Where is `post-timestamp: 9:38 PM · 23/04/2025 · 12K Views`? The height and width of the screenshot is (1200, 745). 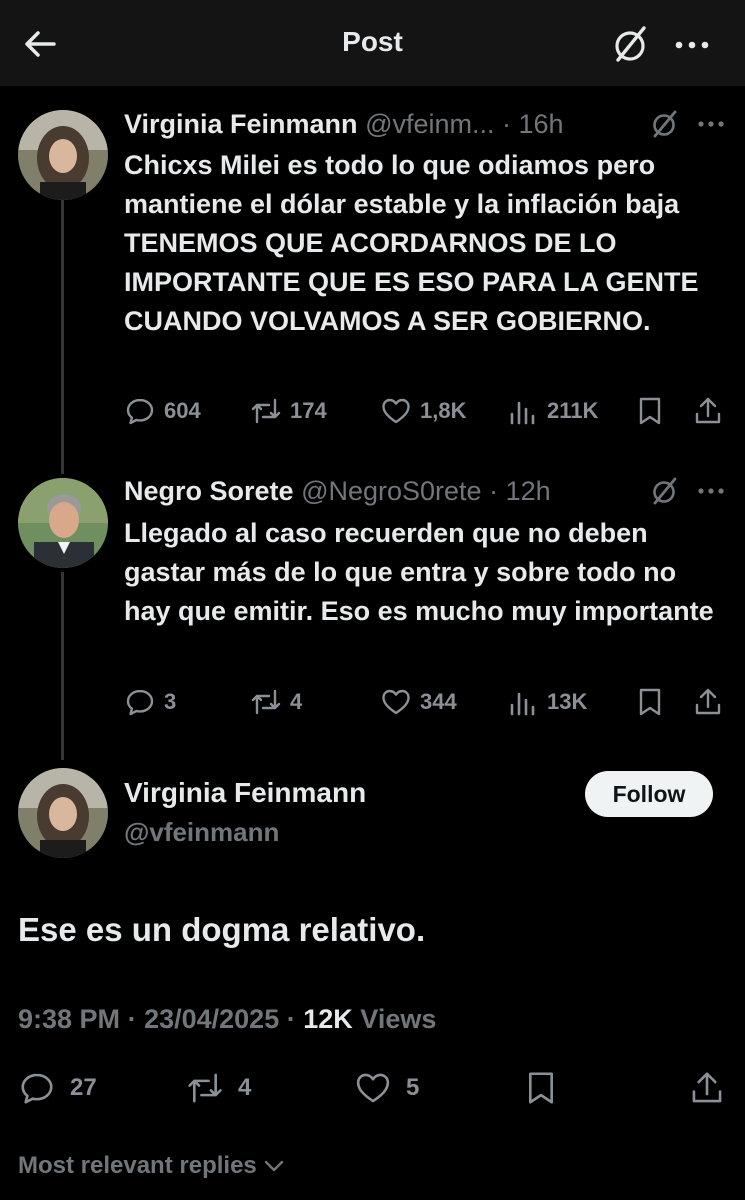 post-timestamp: 9:38 PM · 23/04/2025 · 12K Views is located at coordinates (227, 1019).